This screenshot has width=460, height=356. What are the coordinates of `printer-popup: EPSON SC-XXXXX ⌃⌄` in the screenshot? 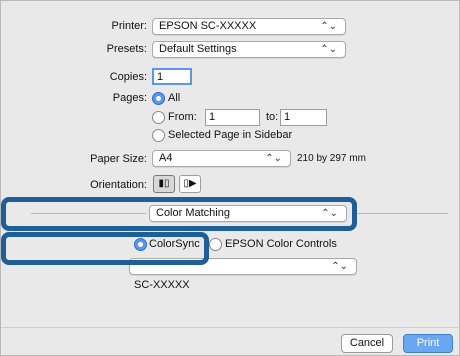 It's located at (249, 26).